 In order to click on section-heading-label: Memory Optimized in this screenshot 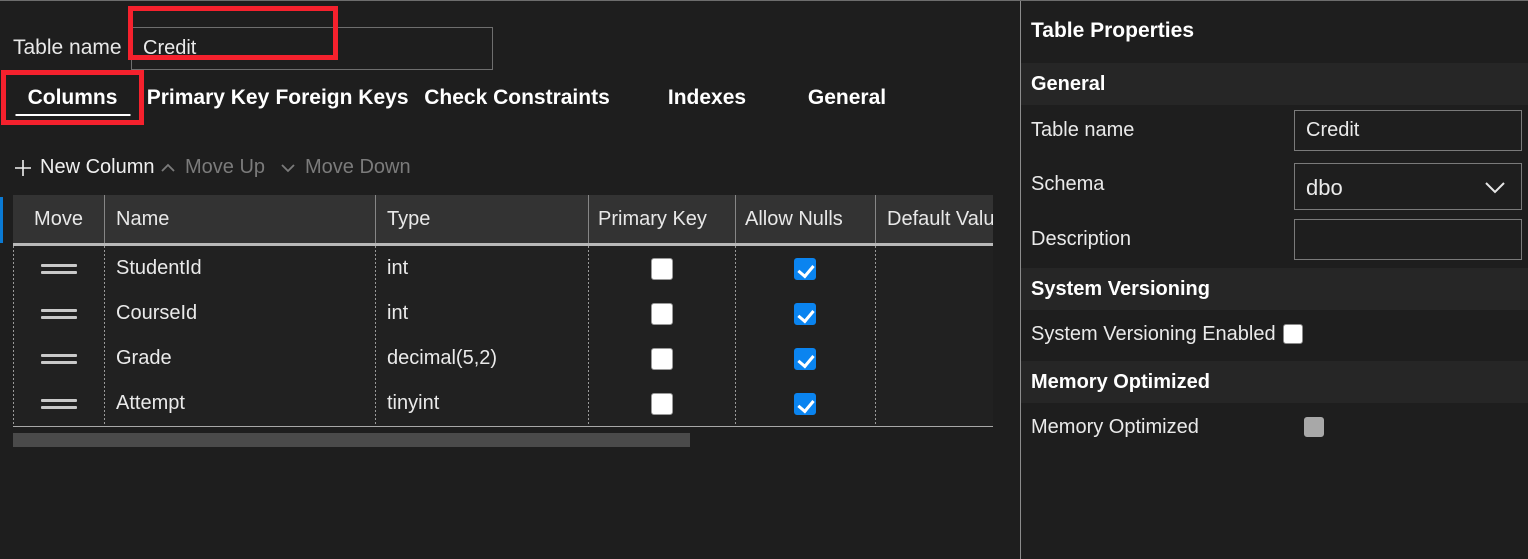, I will do `click(1120, 382)`.